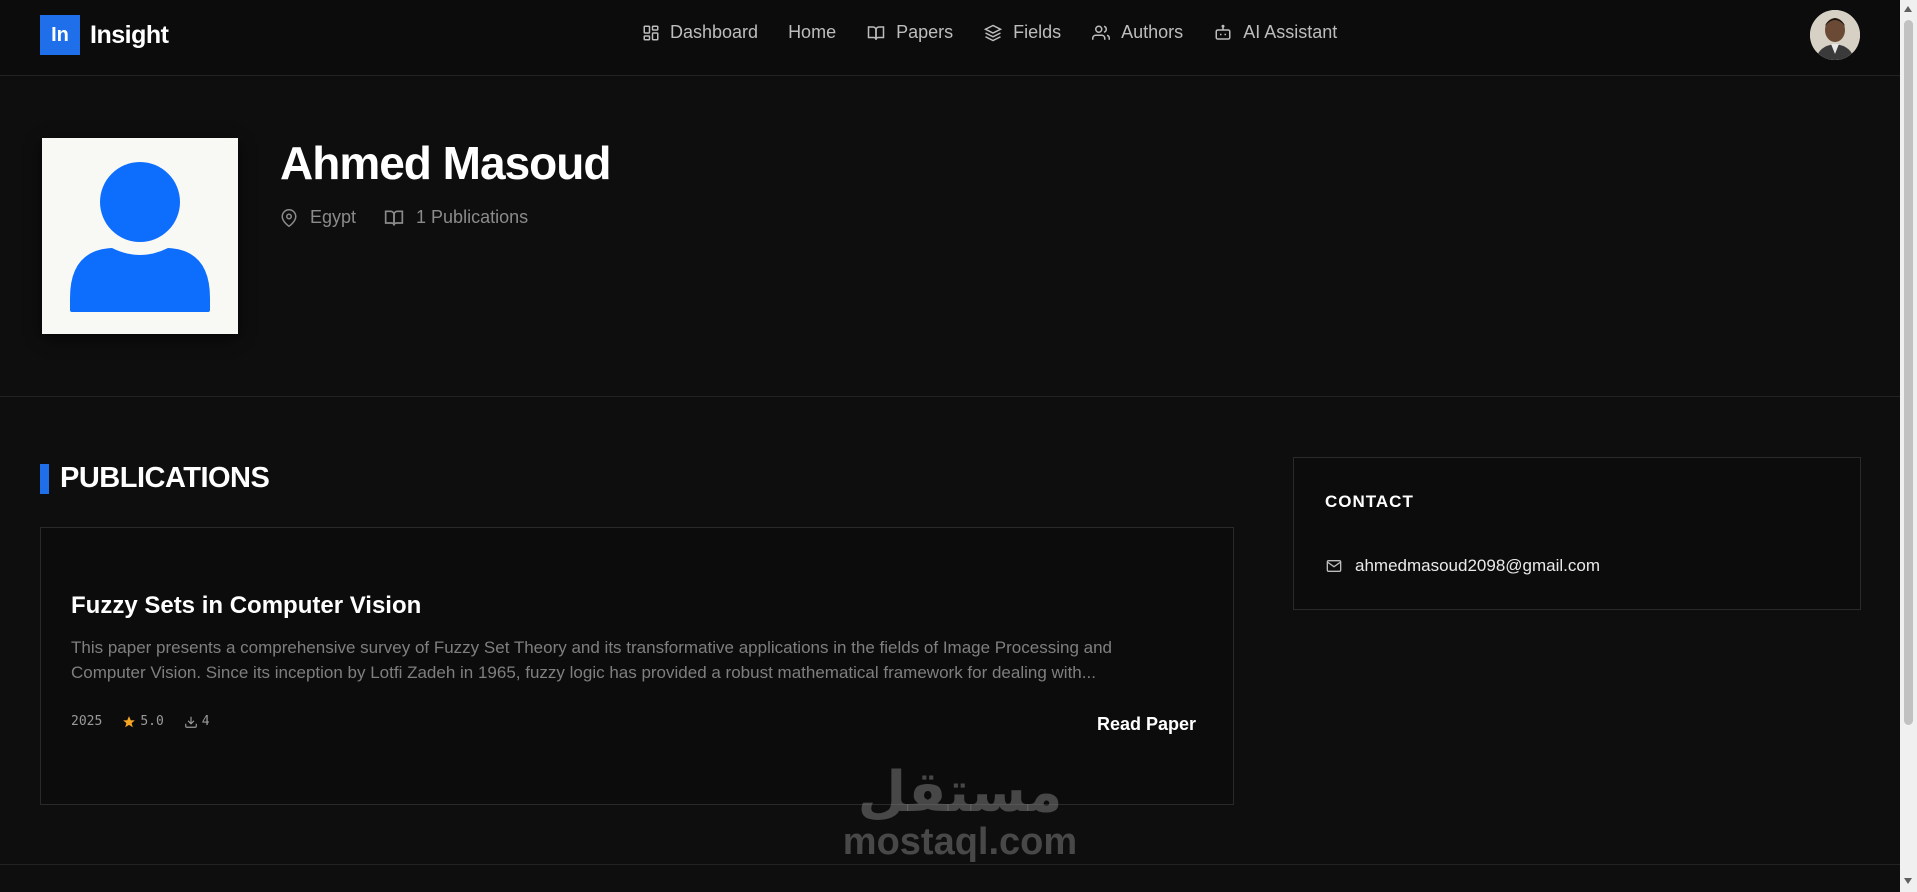 The height and width of the screenshot is (892, 1917). What do you see at coordinates (1290, 32) in the screenshot?
I see `nav-ai-assistant-label: AI Assistant` at bounding box center [1290, 32].